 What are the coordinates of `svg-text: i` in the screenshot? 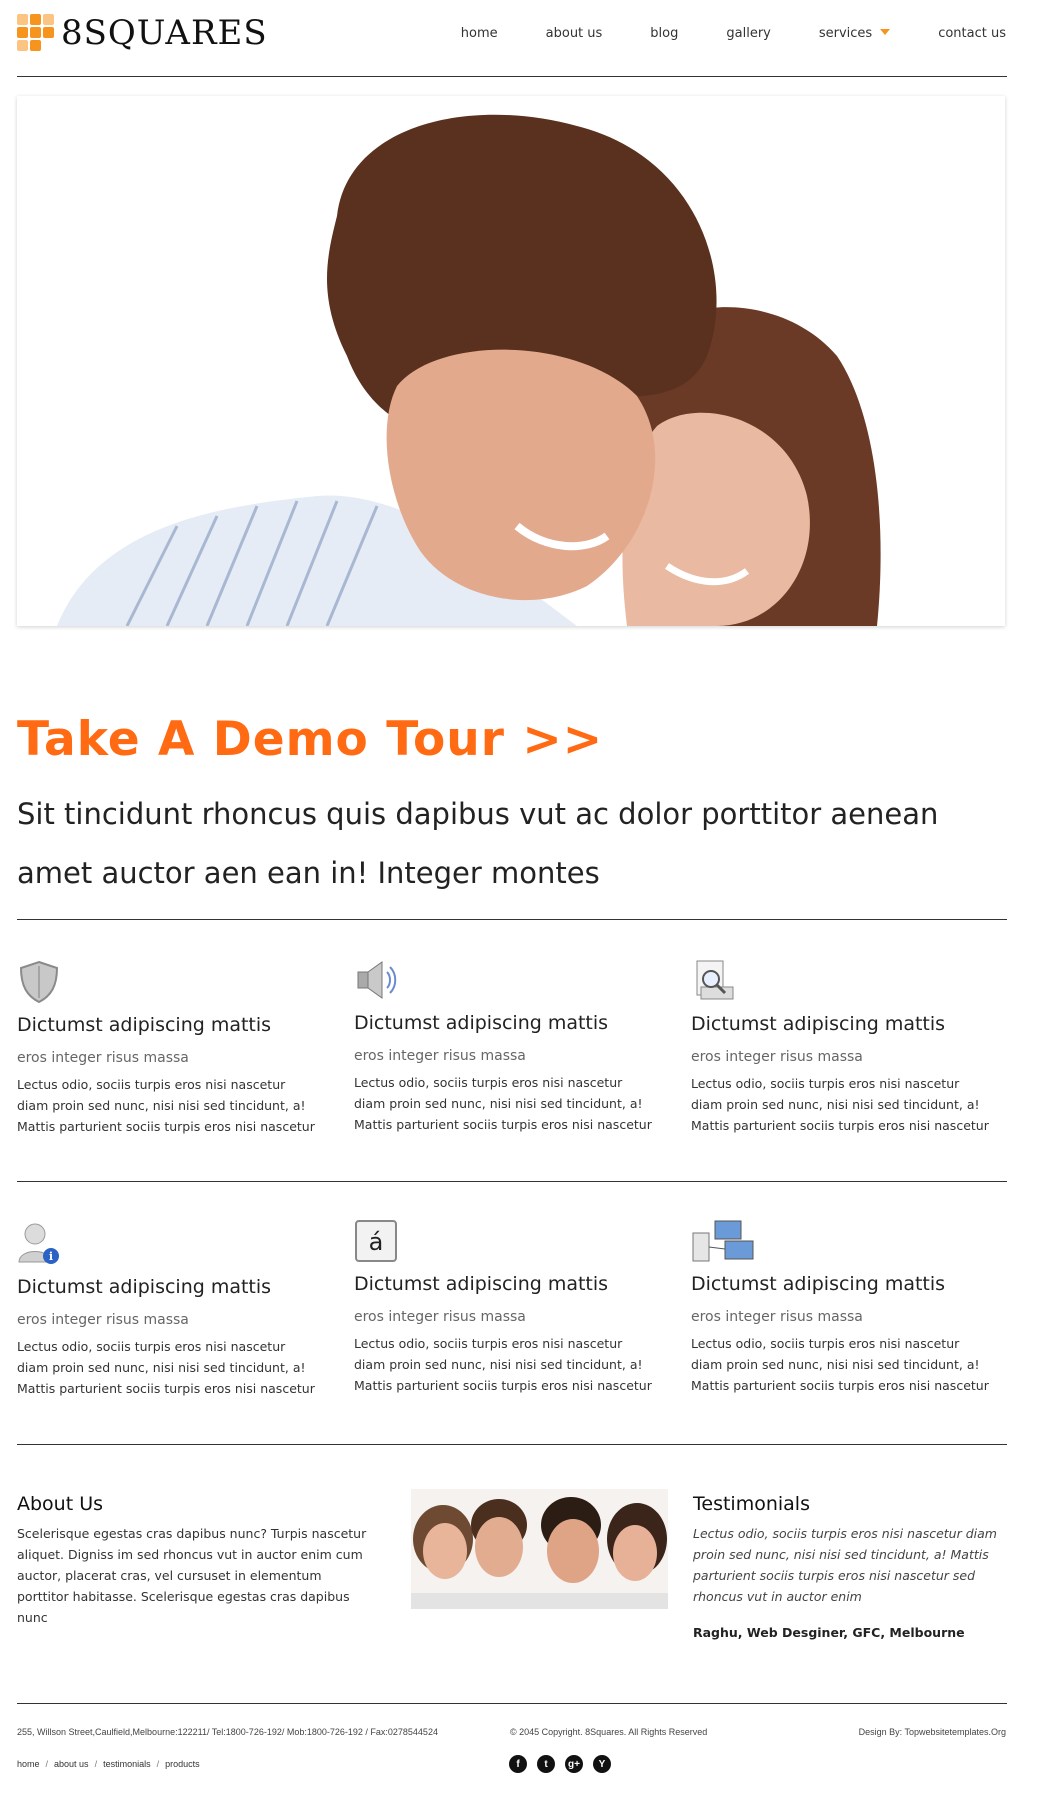 It's located at (51, 1256).